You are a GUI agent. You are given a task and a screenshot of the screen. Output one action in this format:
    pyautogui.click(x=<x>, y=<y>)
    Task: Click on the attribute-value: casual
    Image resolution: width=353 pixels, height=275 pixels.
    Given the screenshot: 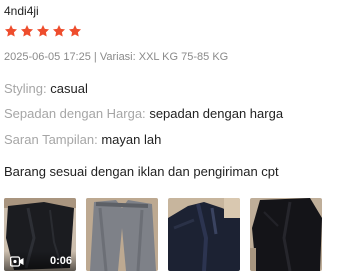 What is the action you would take?
    pyautogui.click(x=69, y=88)
    